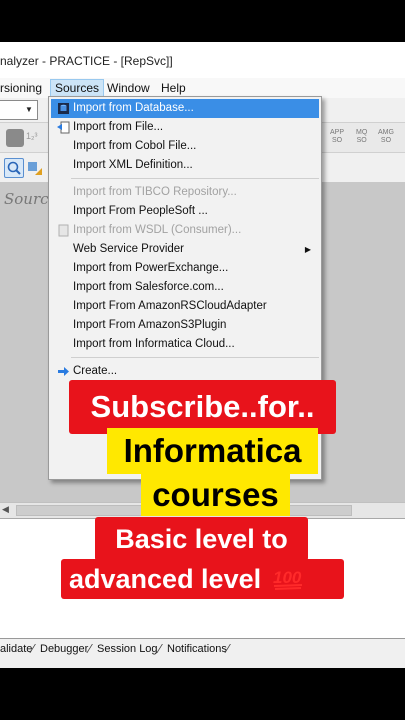 Image resolution: width=405 pixels, height=720 pixels. Describe the element at coordinates (128, 88) in the screenshot. I see `menu-window: Window` at that location.